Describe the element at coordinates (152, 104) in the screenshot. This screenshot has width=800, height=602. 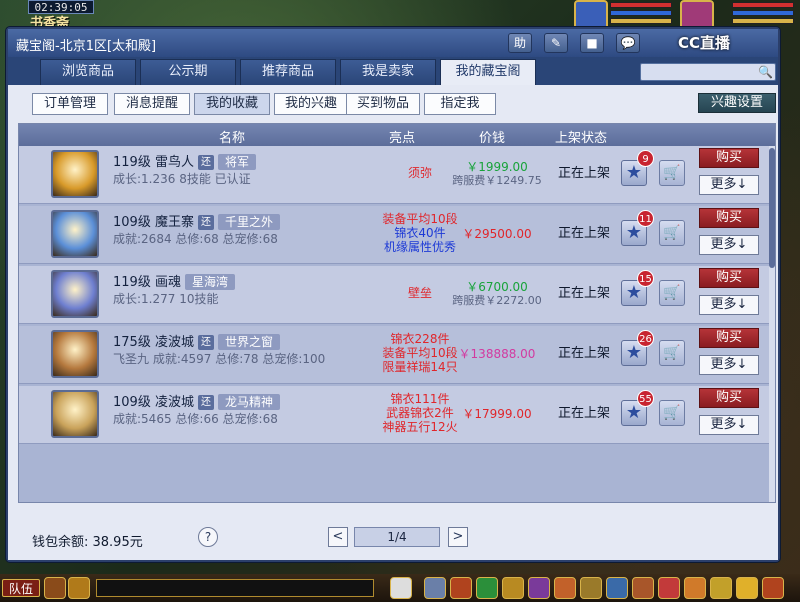
I see `subtab-messages: 消息提醒` at that location.